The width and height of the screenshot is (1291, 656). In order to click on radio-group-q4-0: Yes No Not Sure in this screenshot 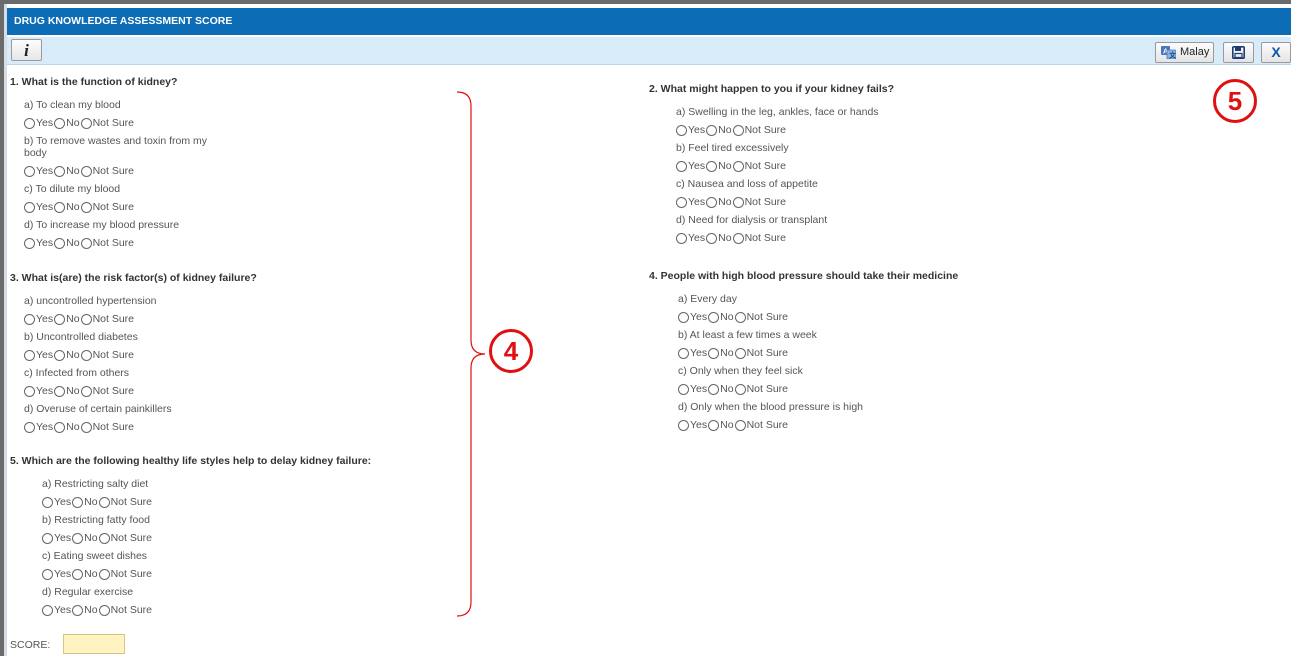, I will do `click(733, 317)`.